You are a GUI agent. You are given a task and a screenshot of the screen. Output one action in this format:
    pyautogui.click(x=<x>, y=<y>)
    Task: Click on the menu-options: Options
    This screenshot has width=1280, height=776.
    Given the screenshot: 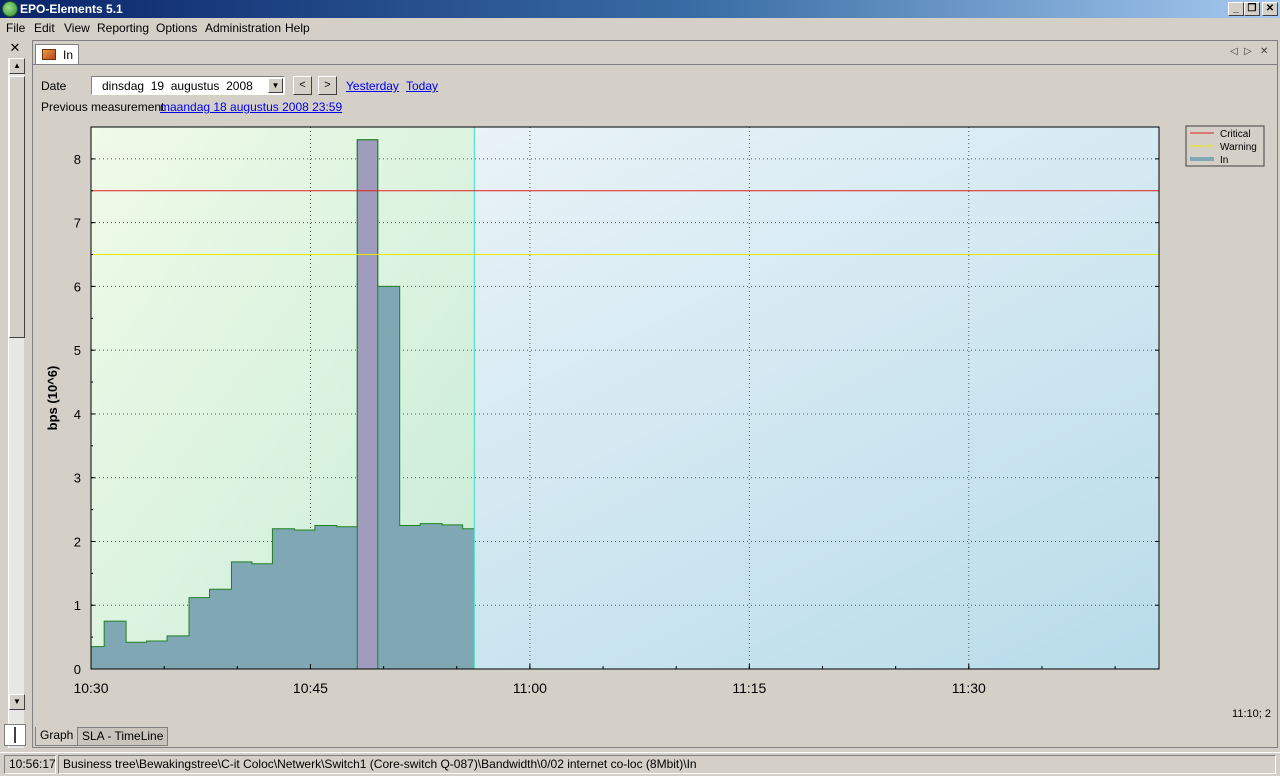 What is the action you would take?
    pyautogui.click(x=176, y=28)
    